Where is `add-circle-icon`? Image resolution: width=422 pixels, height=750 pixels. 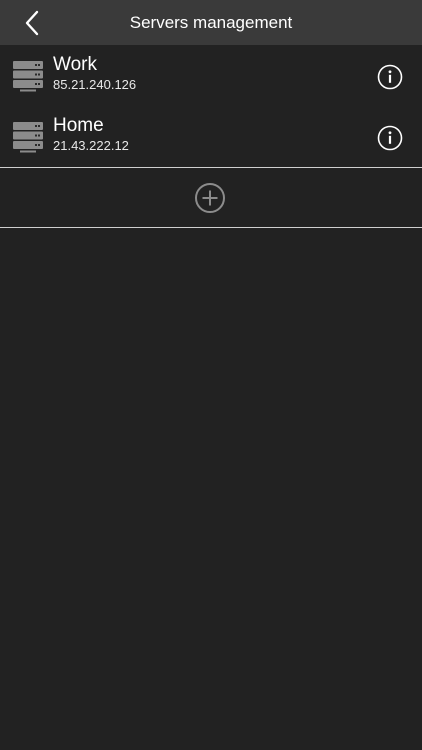 add-circle-icon is located at coordinates (210, 198).